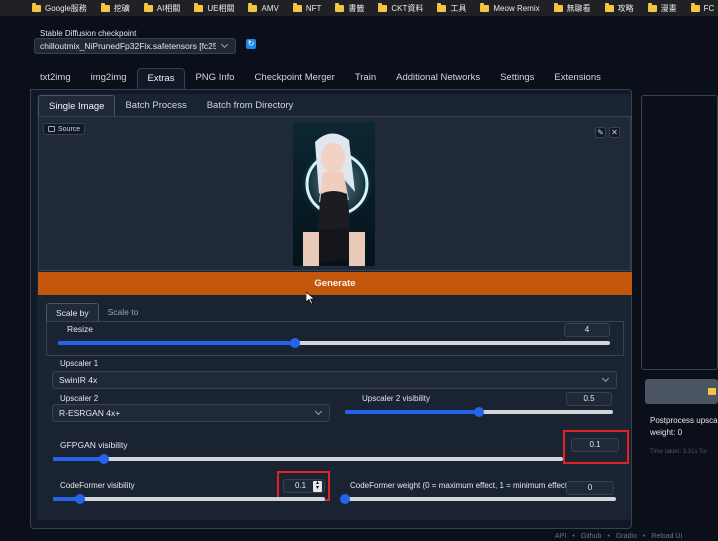 The width and height of the screenshot is (718, 541). Describe the element at coordinates (72, 312) in the screenshot. I see `tab-scale-by: Scale by` at that location.